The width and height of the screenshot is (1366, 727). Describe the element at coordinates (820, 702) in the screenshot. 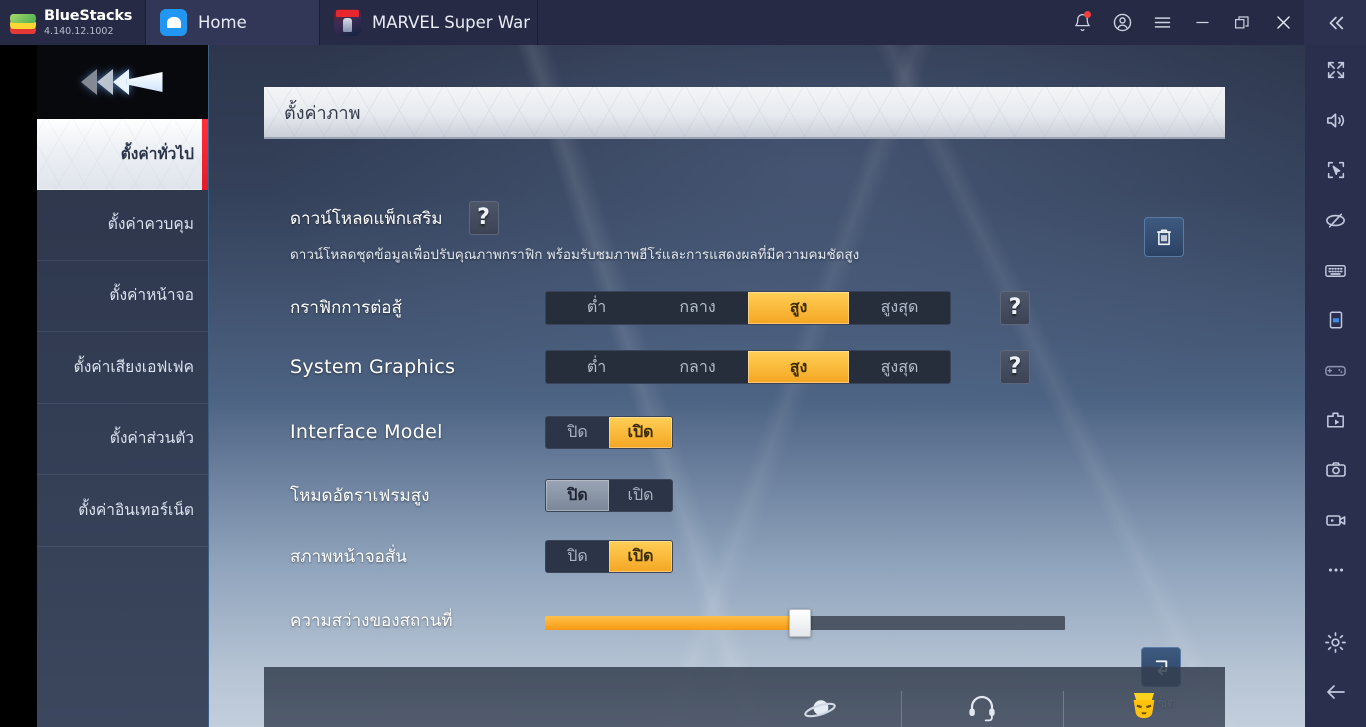

I see `community-button: Community` at that location.